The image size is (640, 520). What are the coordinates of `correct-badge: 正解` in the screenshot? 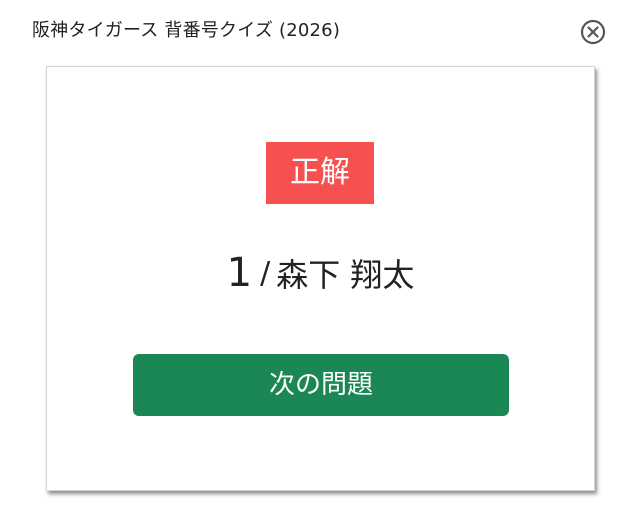 It's located at (320, 173).